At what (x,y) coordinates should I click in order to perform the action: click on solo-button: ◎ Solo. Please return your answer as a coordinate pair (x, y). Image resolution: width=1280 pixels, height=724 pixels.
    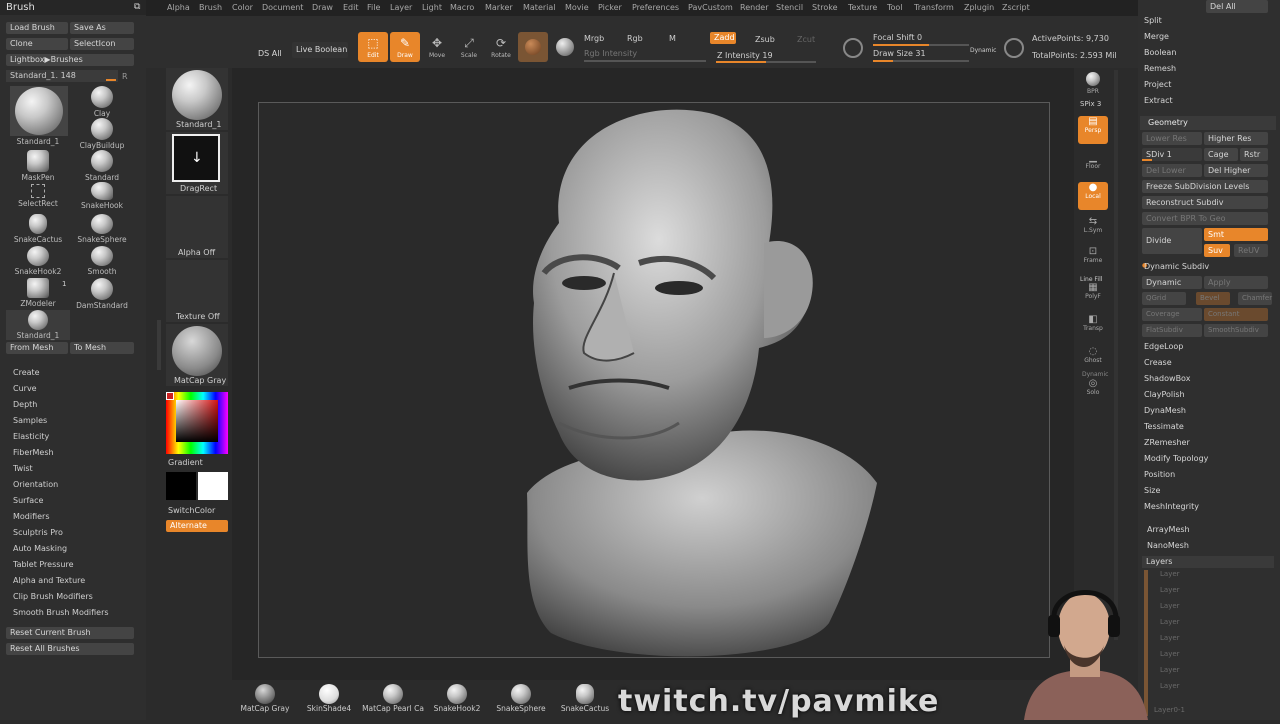
    Looking at the image, I should click on (1093, 392).